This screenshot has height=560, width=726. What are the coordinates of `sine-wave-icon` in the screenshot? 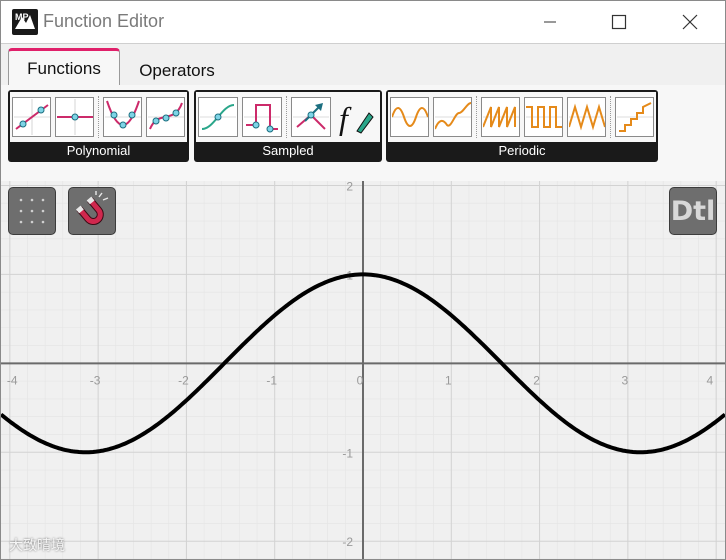 It's located at (409, 117).